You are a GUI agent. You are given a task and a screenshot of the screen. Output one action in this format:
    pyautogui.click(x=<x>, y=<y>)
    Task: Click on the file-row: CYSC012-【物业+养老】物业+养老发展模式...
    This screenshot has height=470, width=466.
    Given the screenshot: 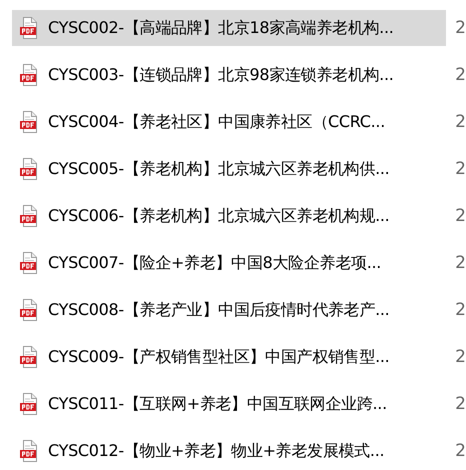 What is the action you would take?
    pyautogui.click(x=229, y=451)
    